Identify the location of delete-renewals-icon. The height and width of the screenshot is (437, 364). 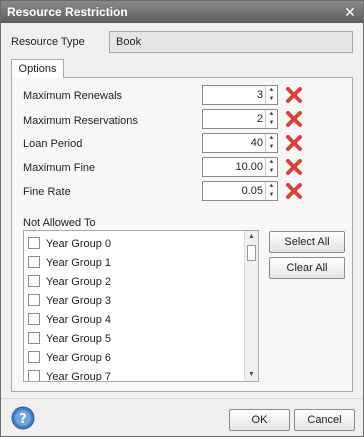
(294, 95).